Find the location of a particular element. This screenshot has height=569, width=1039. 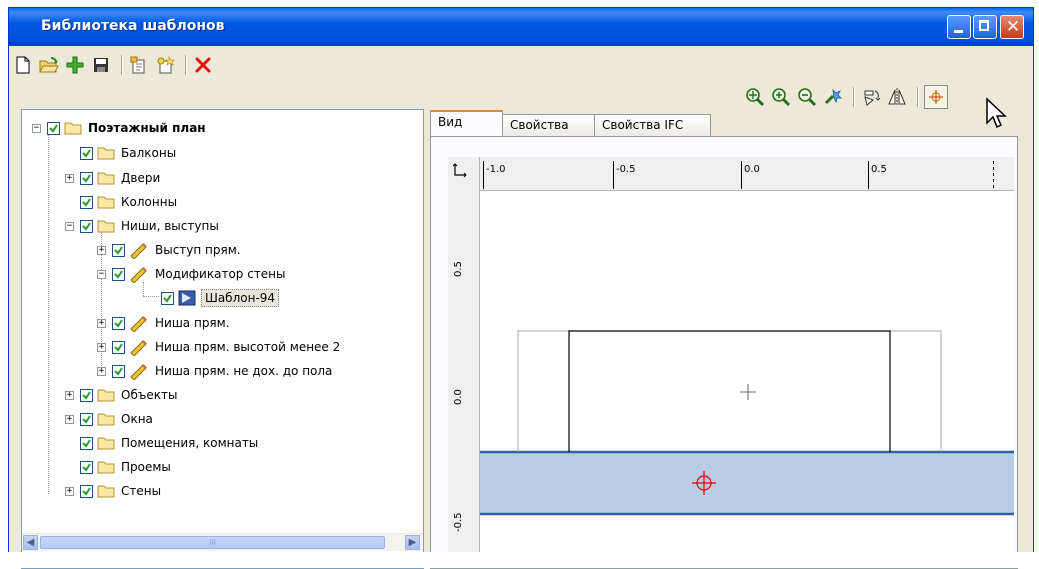

zoom-pan-icon is located at coordinates (833, 97).